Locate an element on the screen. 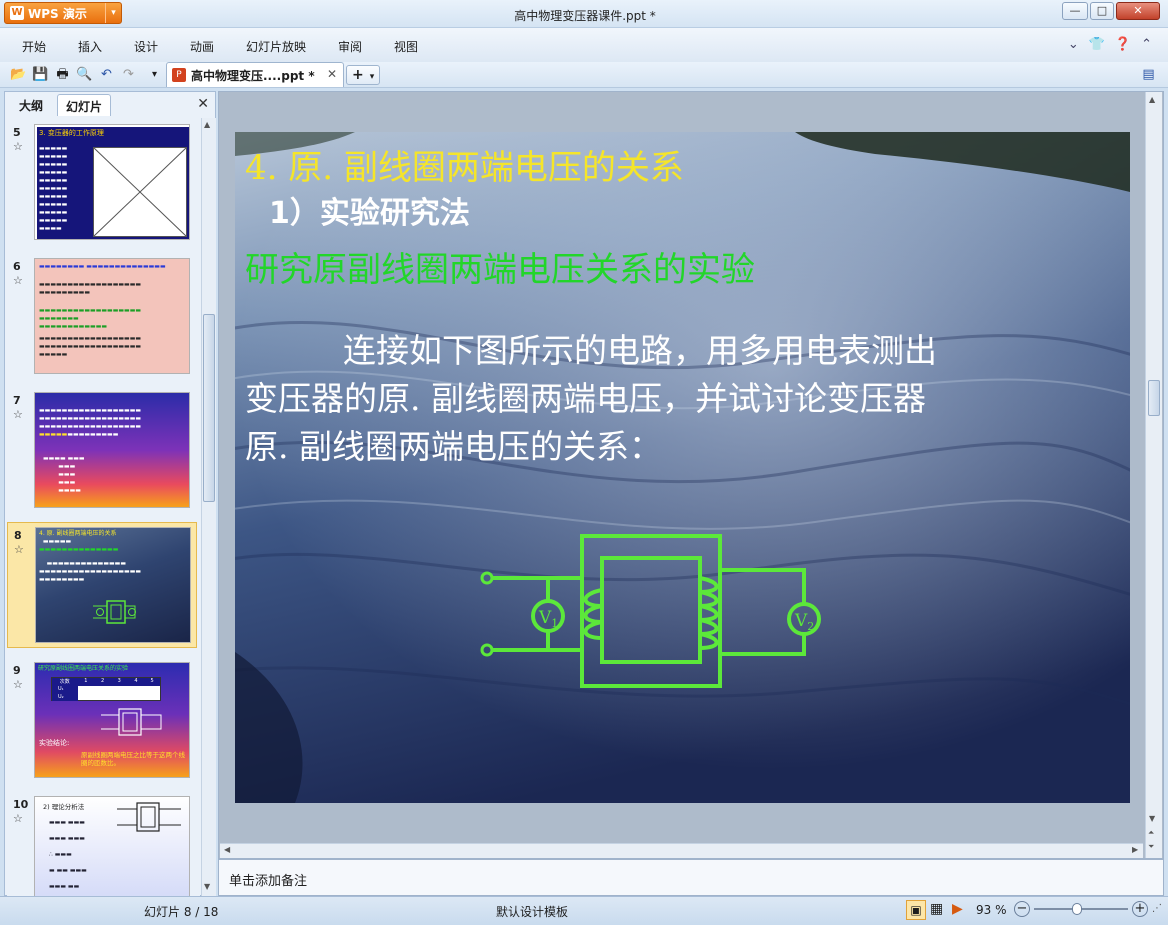 This screenshot has width=1168, height=925. minimize-button: — is located at coordinates (1075, 11).